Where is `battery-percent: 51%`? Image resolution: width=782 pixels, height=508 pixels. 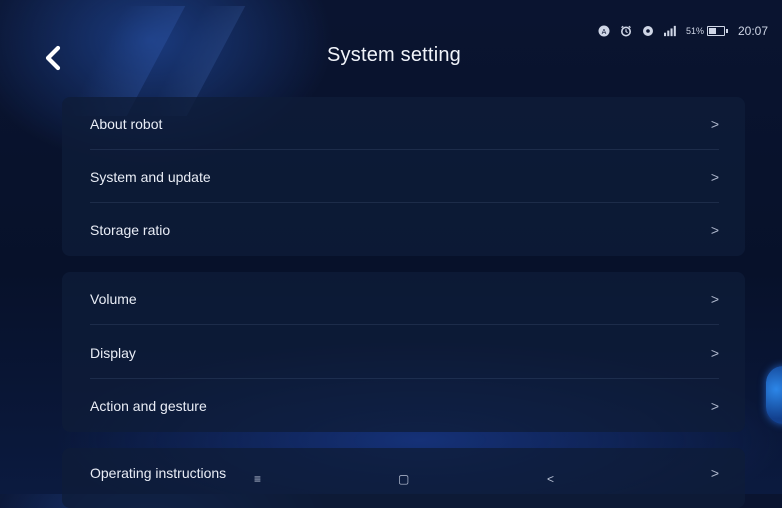 battery-percent: 51% is located at coordinates (694, 31).